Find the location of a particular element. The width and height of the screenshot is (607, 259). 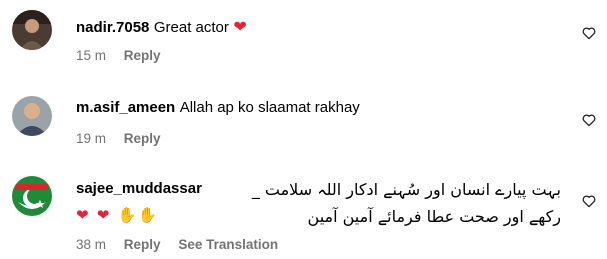

heart-emoji: ❤ is located at coordinates (240, 27).